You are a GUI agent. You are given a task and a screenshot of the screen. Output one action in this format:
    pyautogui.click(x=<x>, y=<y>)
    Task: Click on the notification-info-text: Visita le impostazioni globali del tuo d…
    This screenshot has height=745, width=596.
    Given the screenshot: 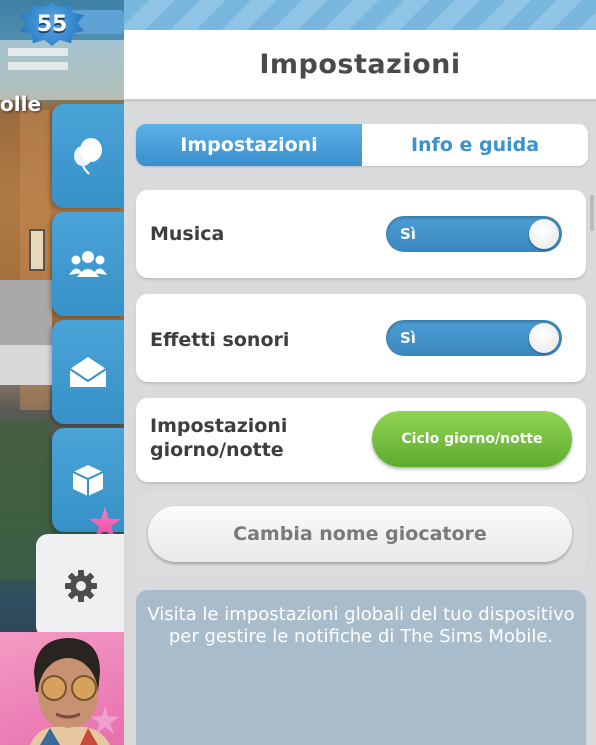 What is the action you would take?
    pyautogui.click(x=361, y=625)
    